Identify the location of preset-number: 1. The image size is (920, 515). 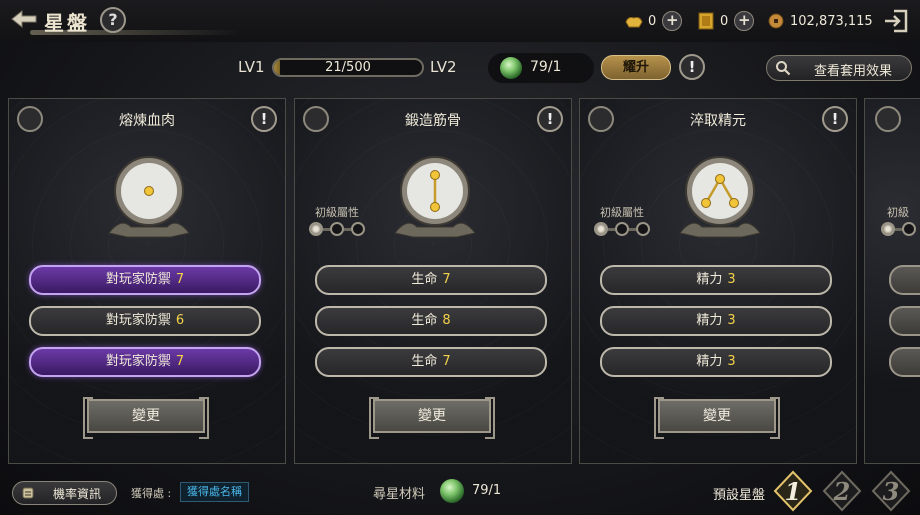
(793, 491).